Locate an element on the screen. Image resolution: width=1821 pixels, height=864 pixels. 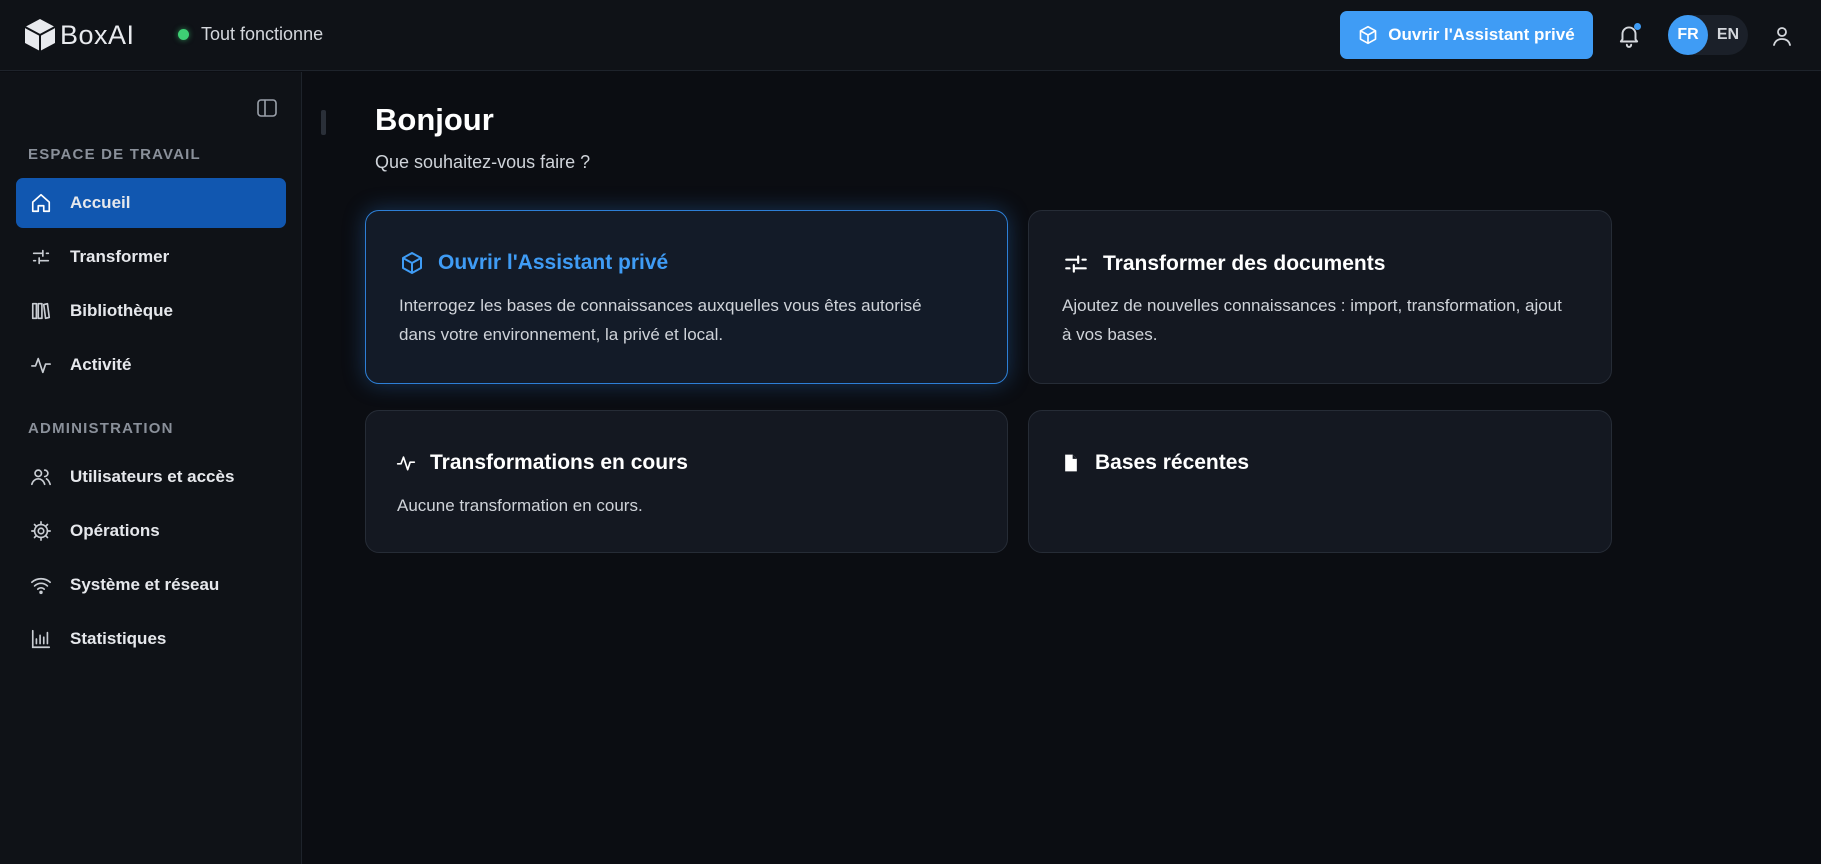
section-label-workspace: ESPACE DE TRAVAIL is located at coordinates (114, 154).